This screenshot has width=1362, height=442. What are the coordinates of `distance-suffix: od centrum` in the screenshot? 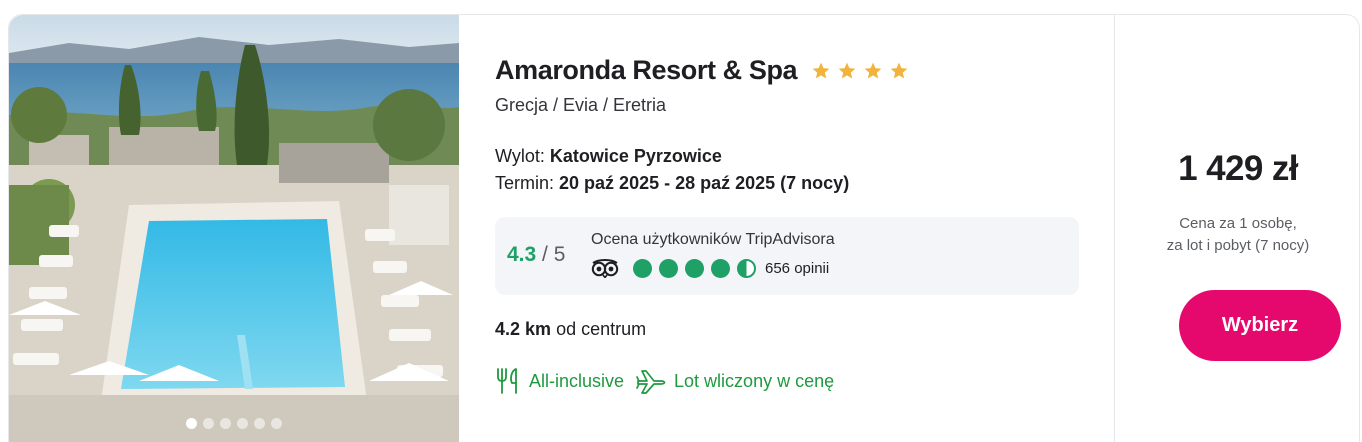 It's located at (601, 329).